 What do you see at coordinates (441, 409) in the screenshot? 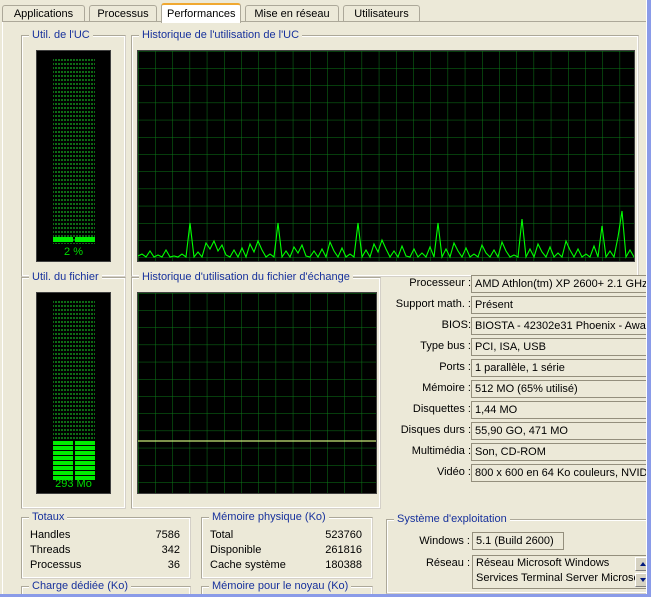
I see `sysinfo-label-disquettes: Disquettes :` at bounding box center [441, 409].